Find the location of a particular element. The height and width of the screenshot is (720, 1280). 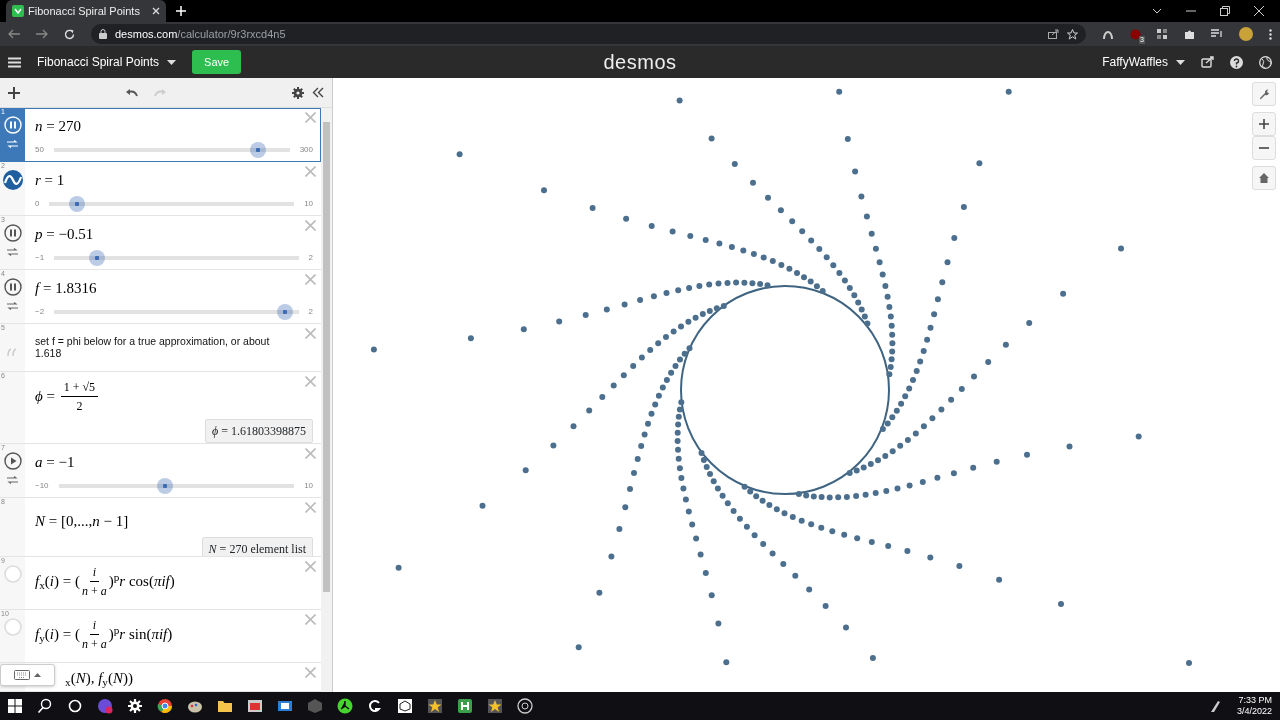

play-icon is located at coordinates (12, 461).